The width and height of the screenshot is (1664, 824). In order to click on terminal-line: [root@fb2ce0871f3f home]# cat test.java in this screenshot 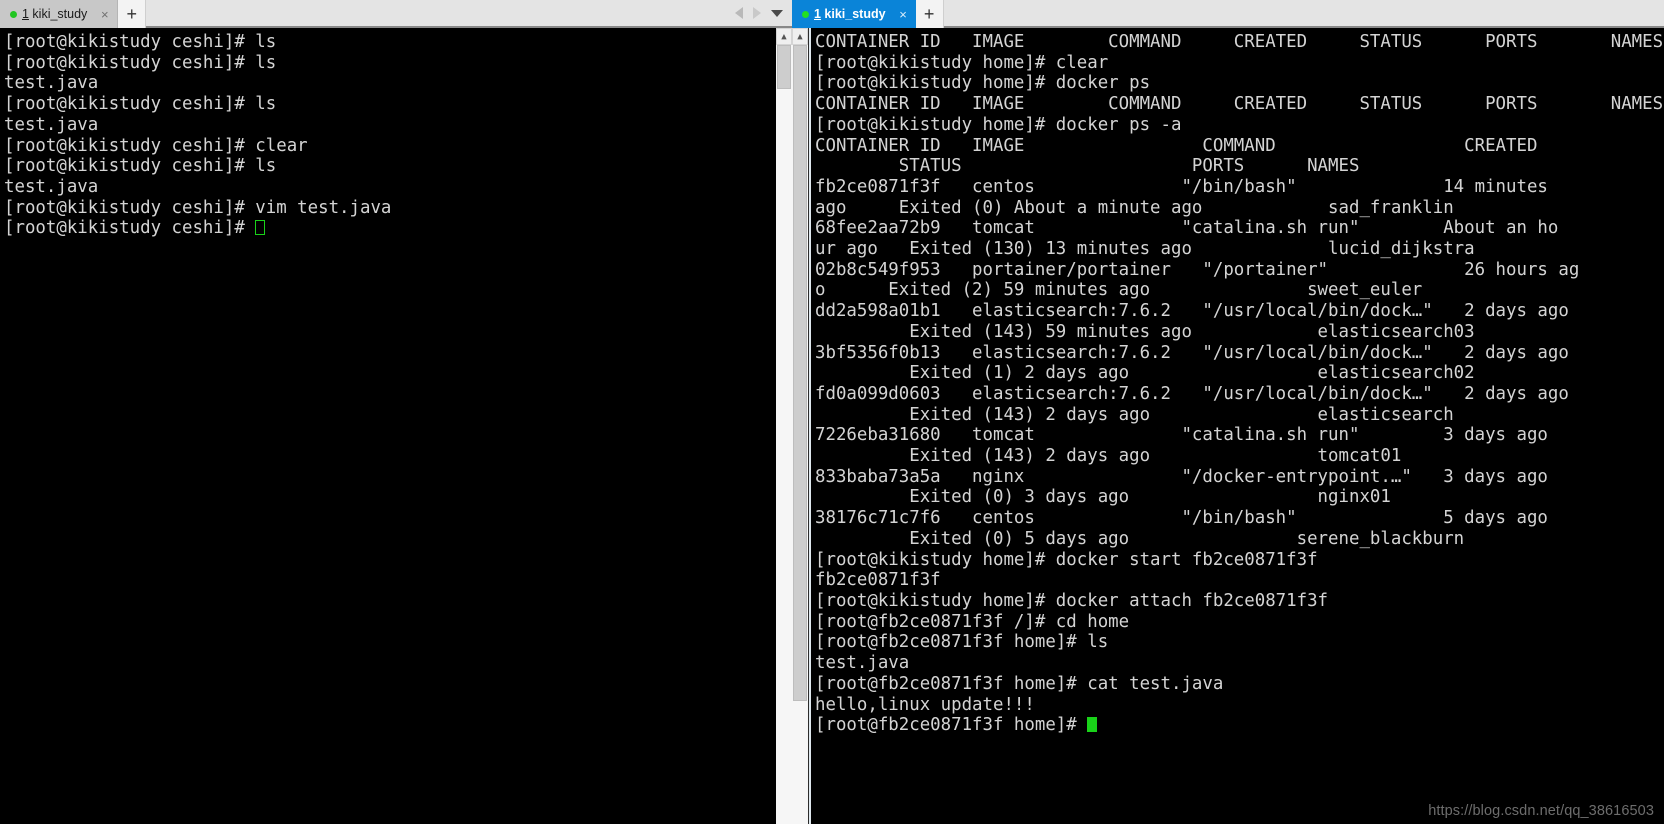, I will do `click(1019, 683)`.